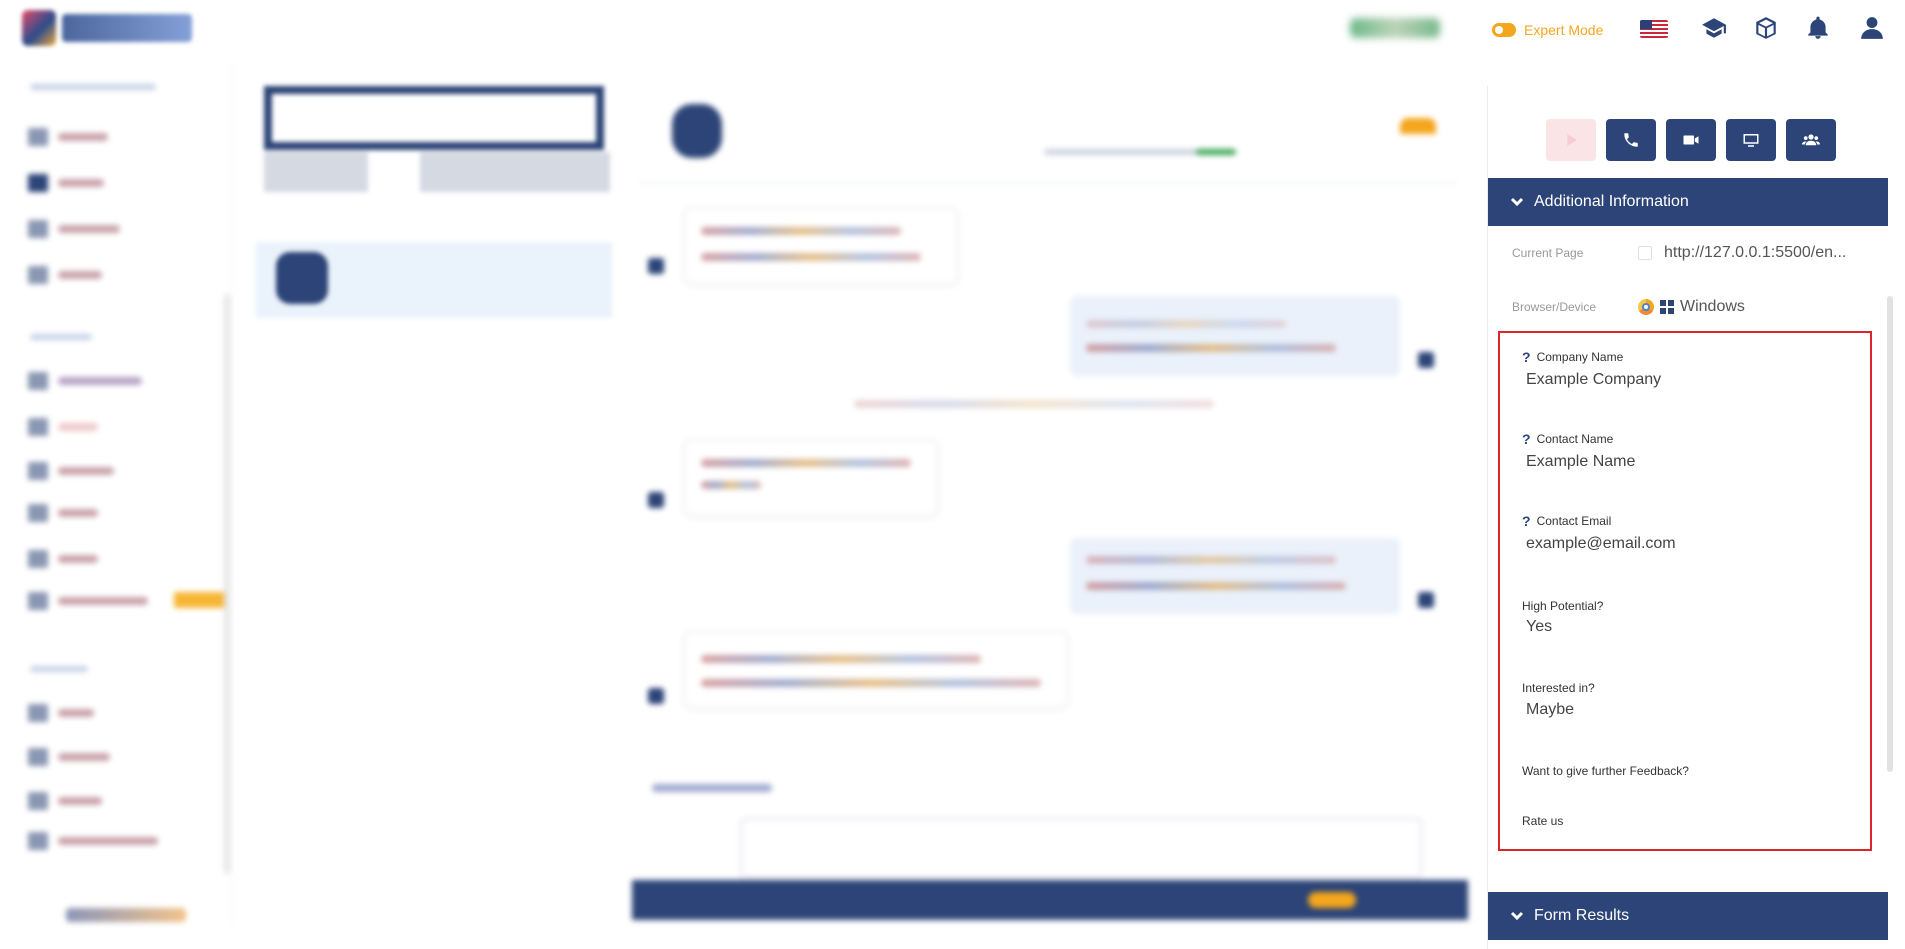  Describe the element at coordinates (227, 584) in the screenshot. I see `sidebar-scrollbar` at that location.